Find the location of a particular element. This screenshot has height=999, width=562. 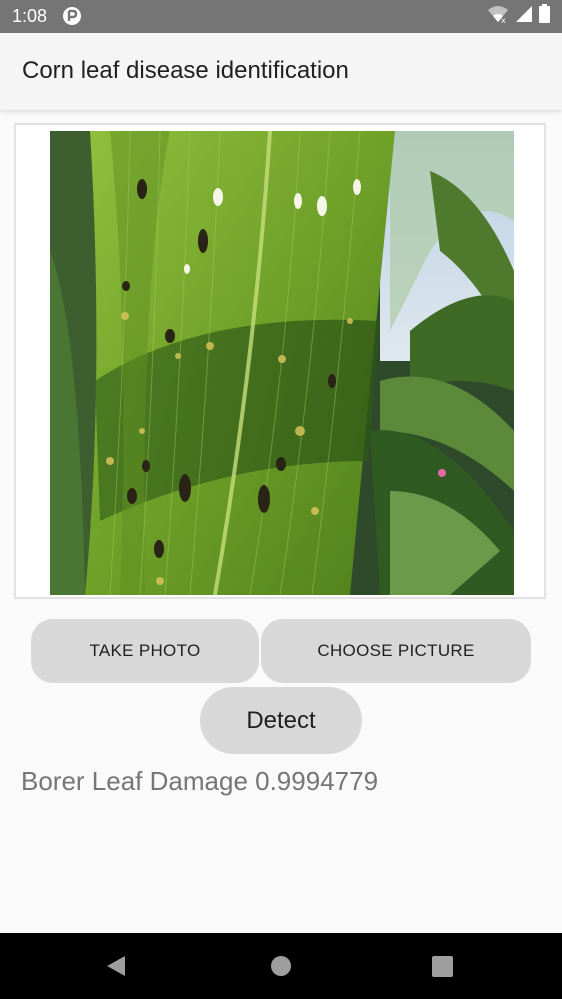

take-photo-button: TAKE PHOTO is located at coordinates (145, 651).